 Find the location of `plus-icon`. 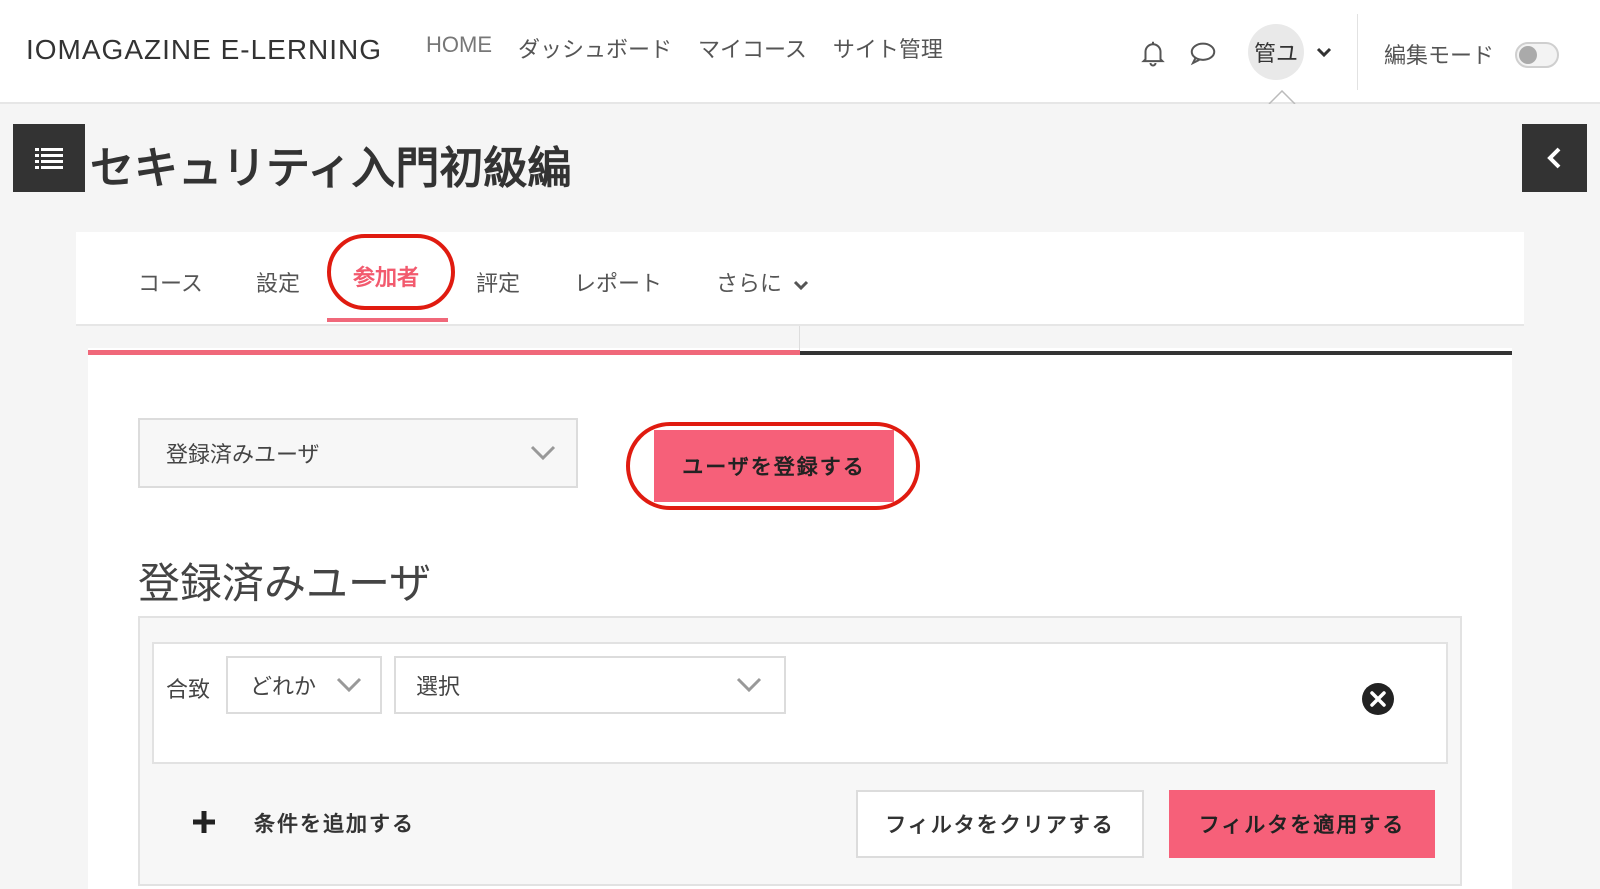

plus-icon is located at coordinates (204, 822).